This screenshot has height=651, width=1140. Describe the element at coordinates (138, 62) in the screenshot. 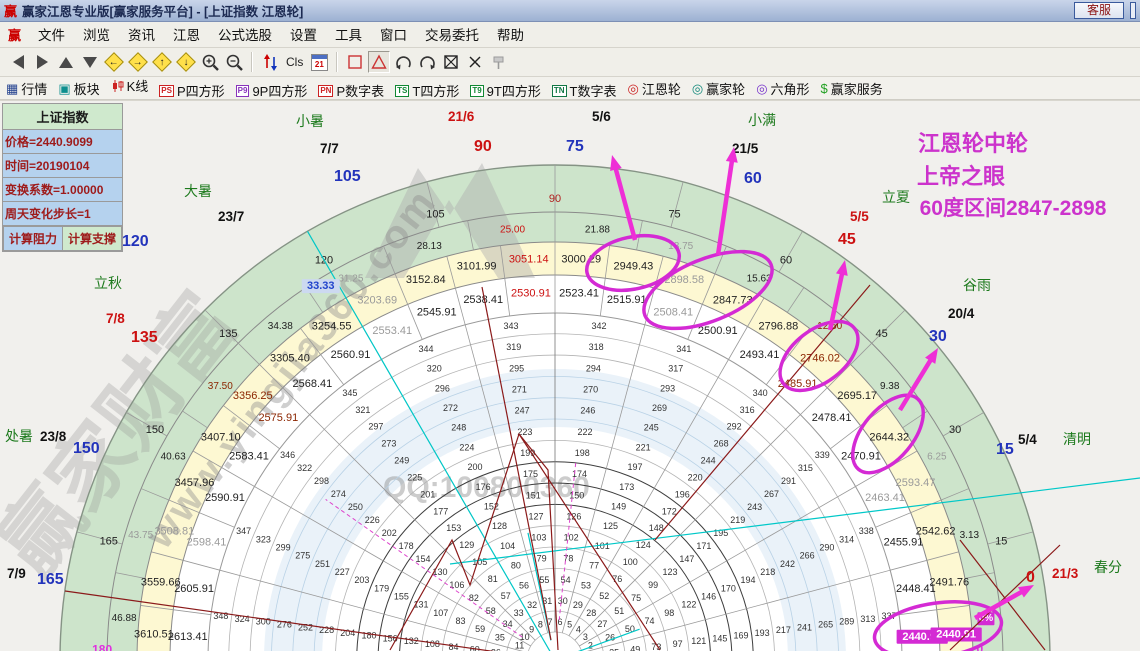

I see `diamond-right-icon: →` at that location.